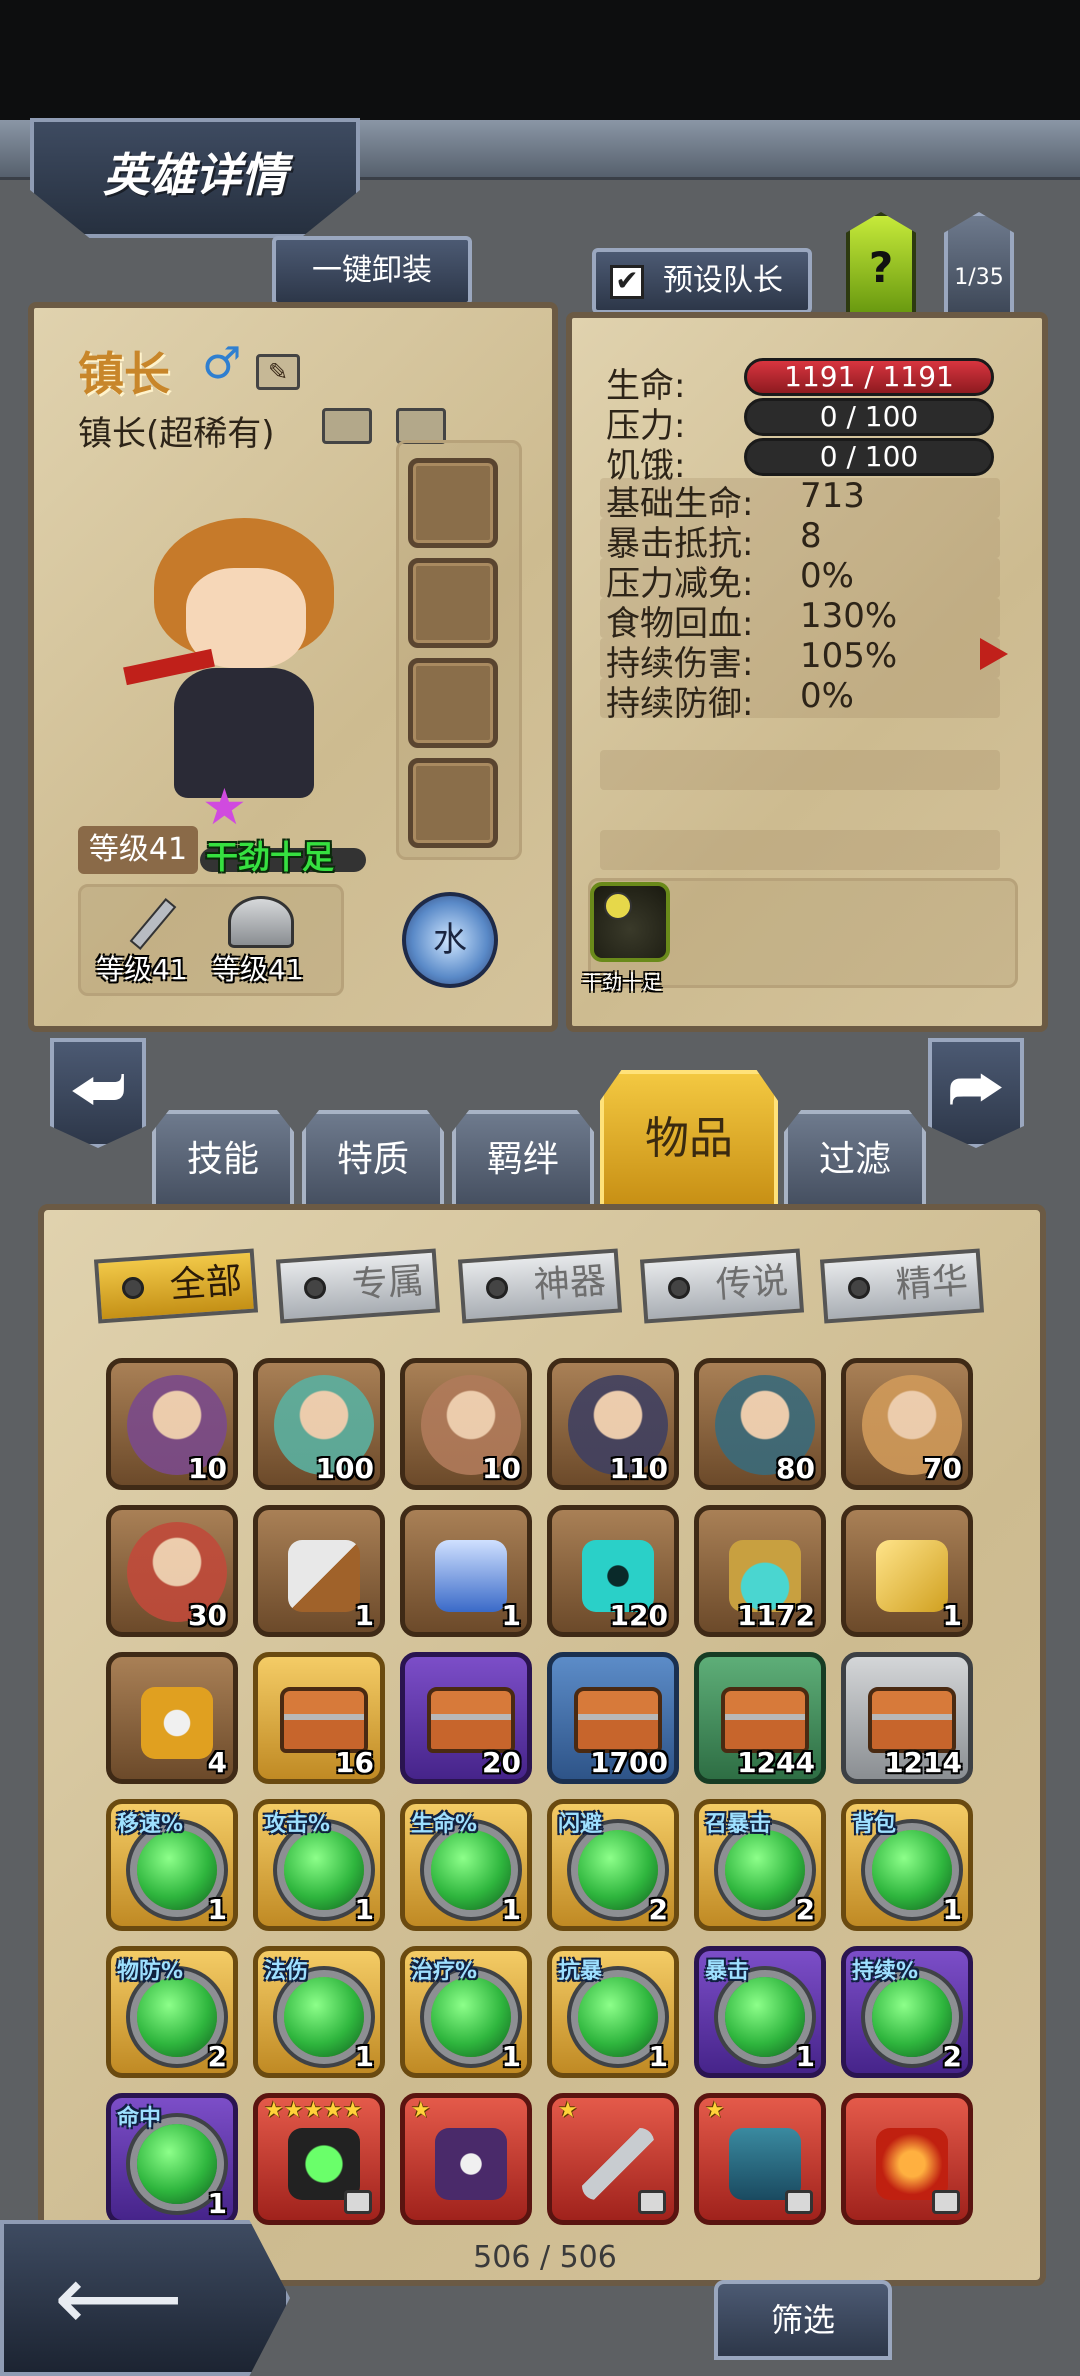 This screenshot has width=1080, height=2376. I want to click on back-button: ⟵, so click(145, 2298).